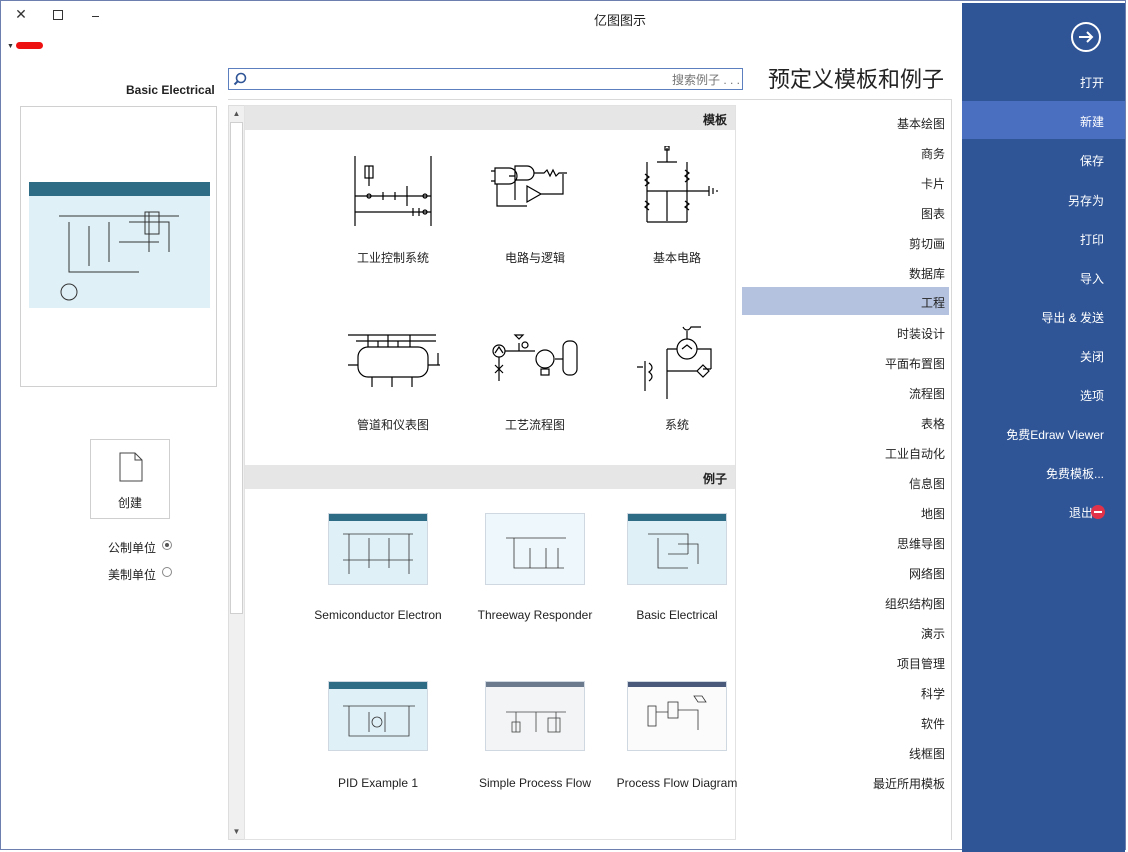 This screenshot has width=1128, height=852. What do you see at coordinates (393, 191) in the screenshot?
I see `control-system-icon` at bounding box center [393, 191].